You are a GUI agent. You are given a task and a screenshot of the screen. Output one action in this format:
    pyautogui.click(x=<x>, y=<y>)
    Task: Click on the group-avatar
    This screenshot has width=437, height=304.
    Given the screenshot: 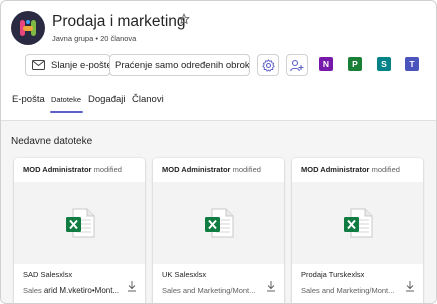 What is the action you would take?
    pyautogui.click(x=28, y=28)
    